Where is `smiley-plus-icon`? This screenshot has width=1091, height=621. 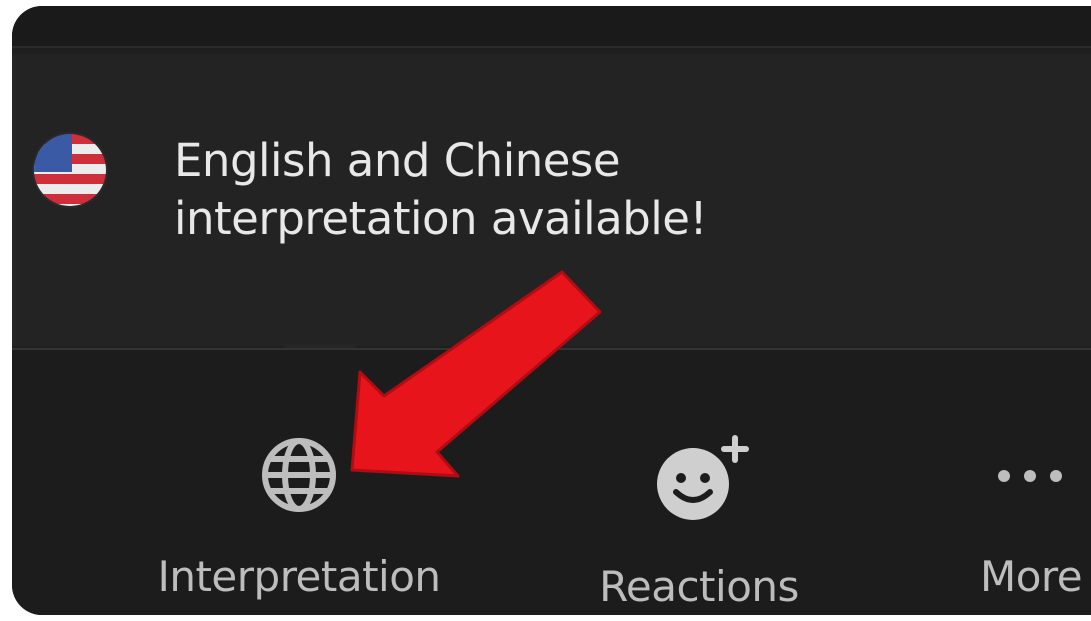
smiley-plus-icon is located at coordinates (703, 477).